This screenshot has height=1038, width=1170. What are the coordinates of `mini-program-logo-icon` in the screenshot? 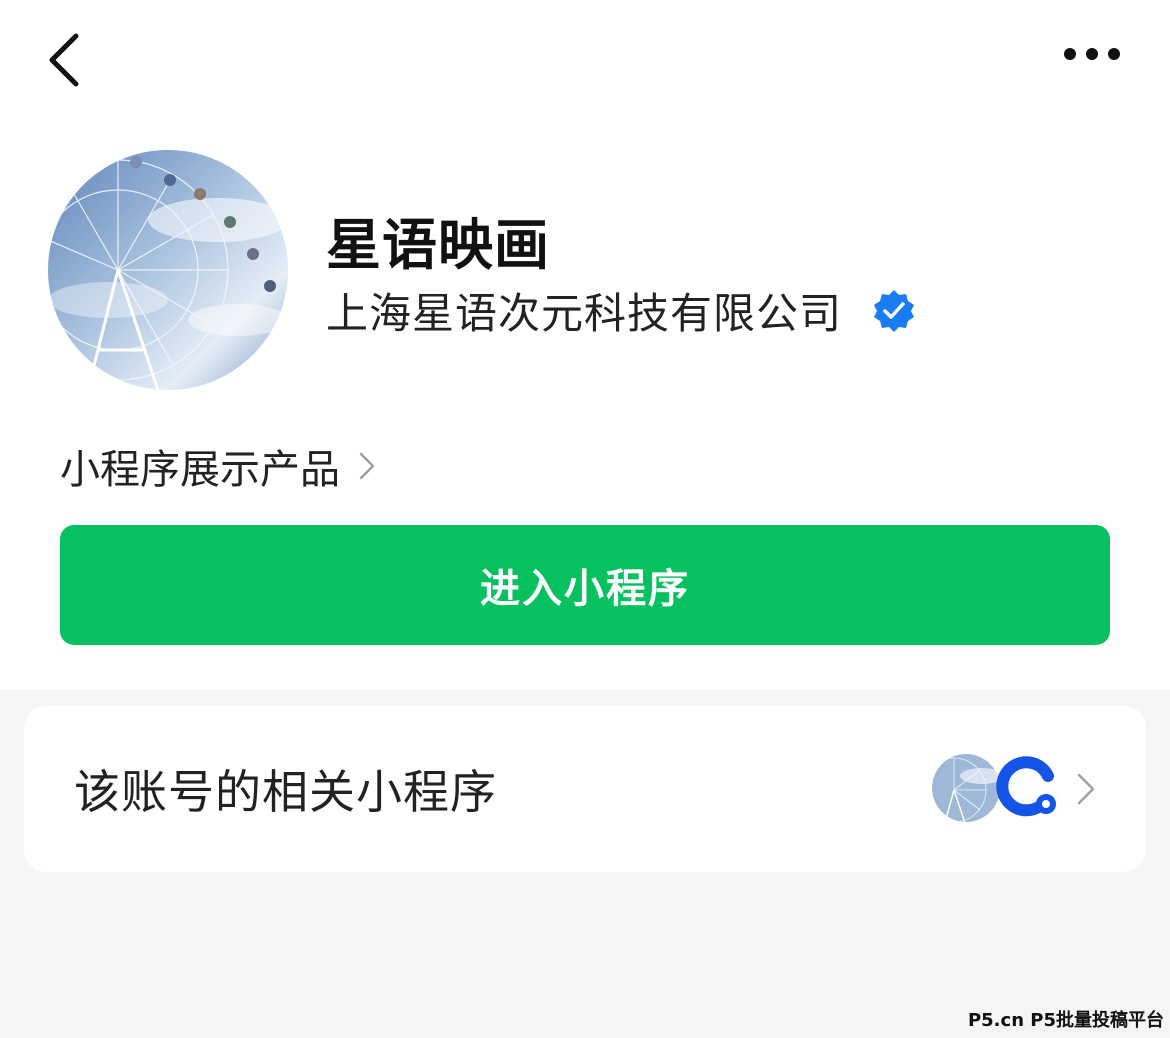 It's located at (1026, 786).